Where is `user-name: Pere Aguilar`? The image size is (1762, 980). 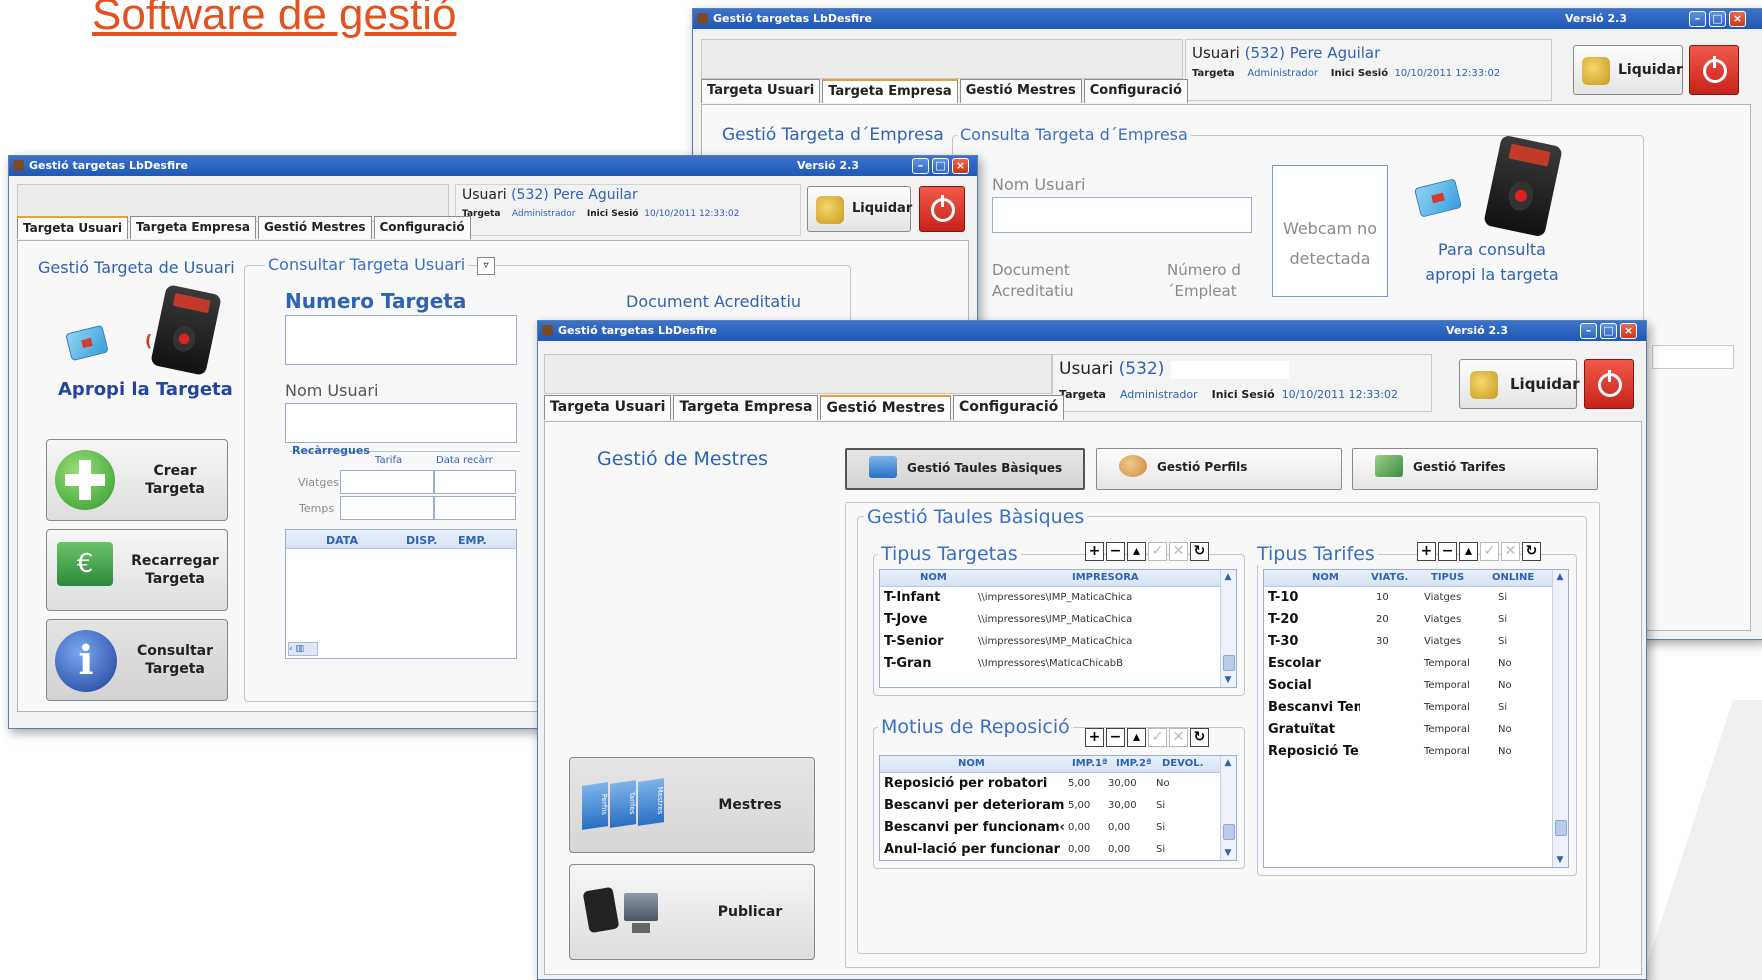
user-name: Pere Aguilar is located at coordinates (595, 195).